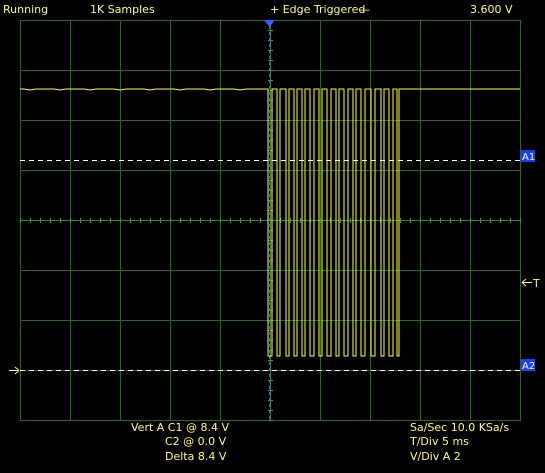 This screenshot has height=473, width=545. What do you see at coordinates (528, 366) in the screenshot?
I see `cursor-a2-label: A2` at bounding box center [528, 366].